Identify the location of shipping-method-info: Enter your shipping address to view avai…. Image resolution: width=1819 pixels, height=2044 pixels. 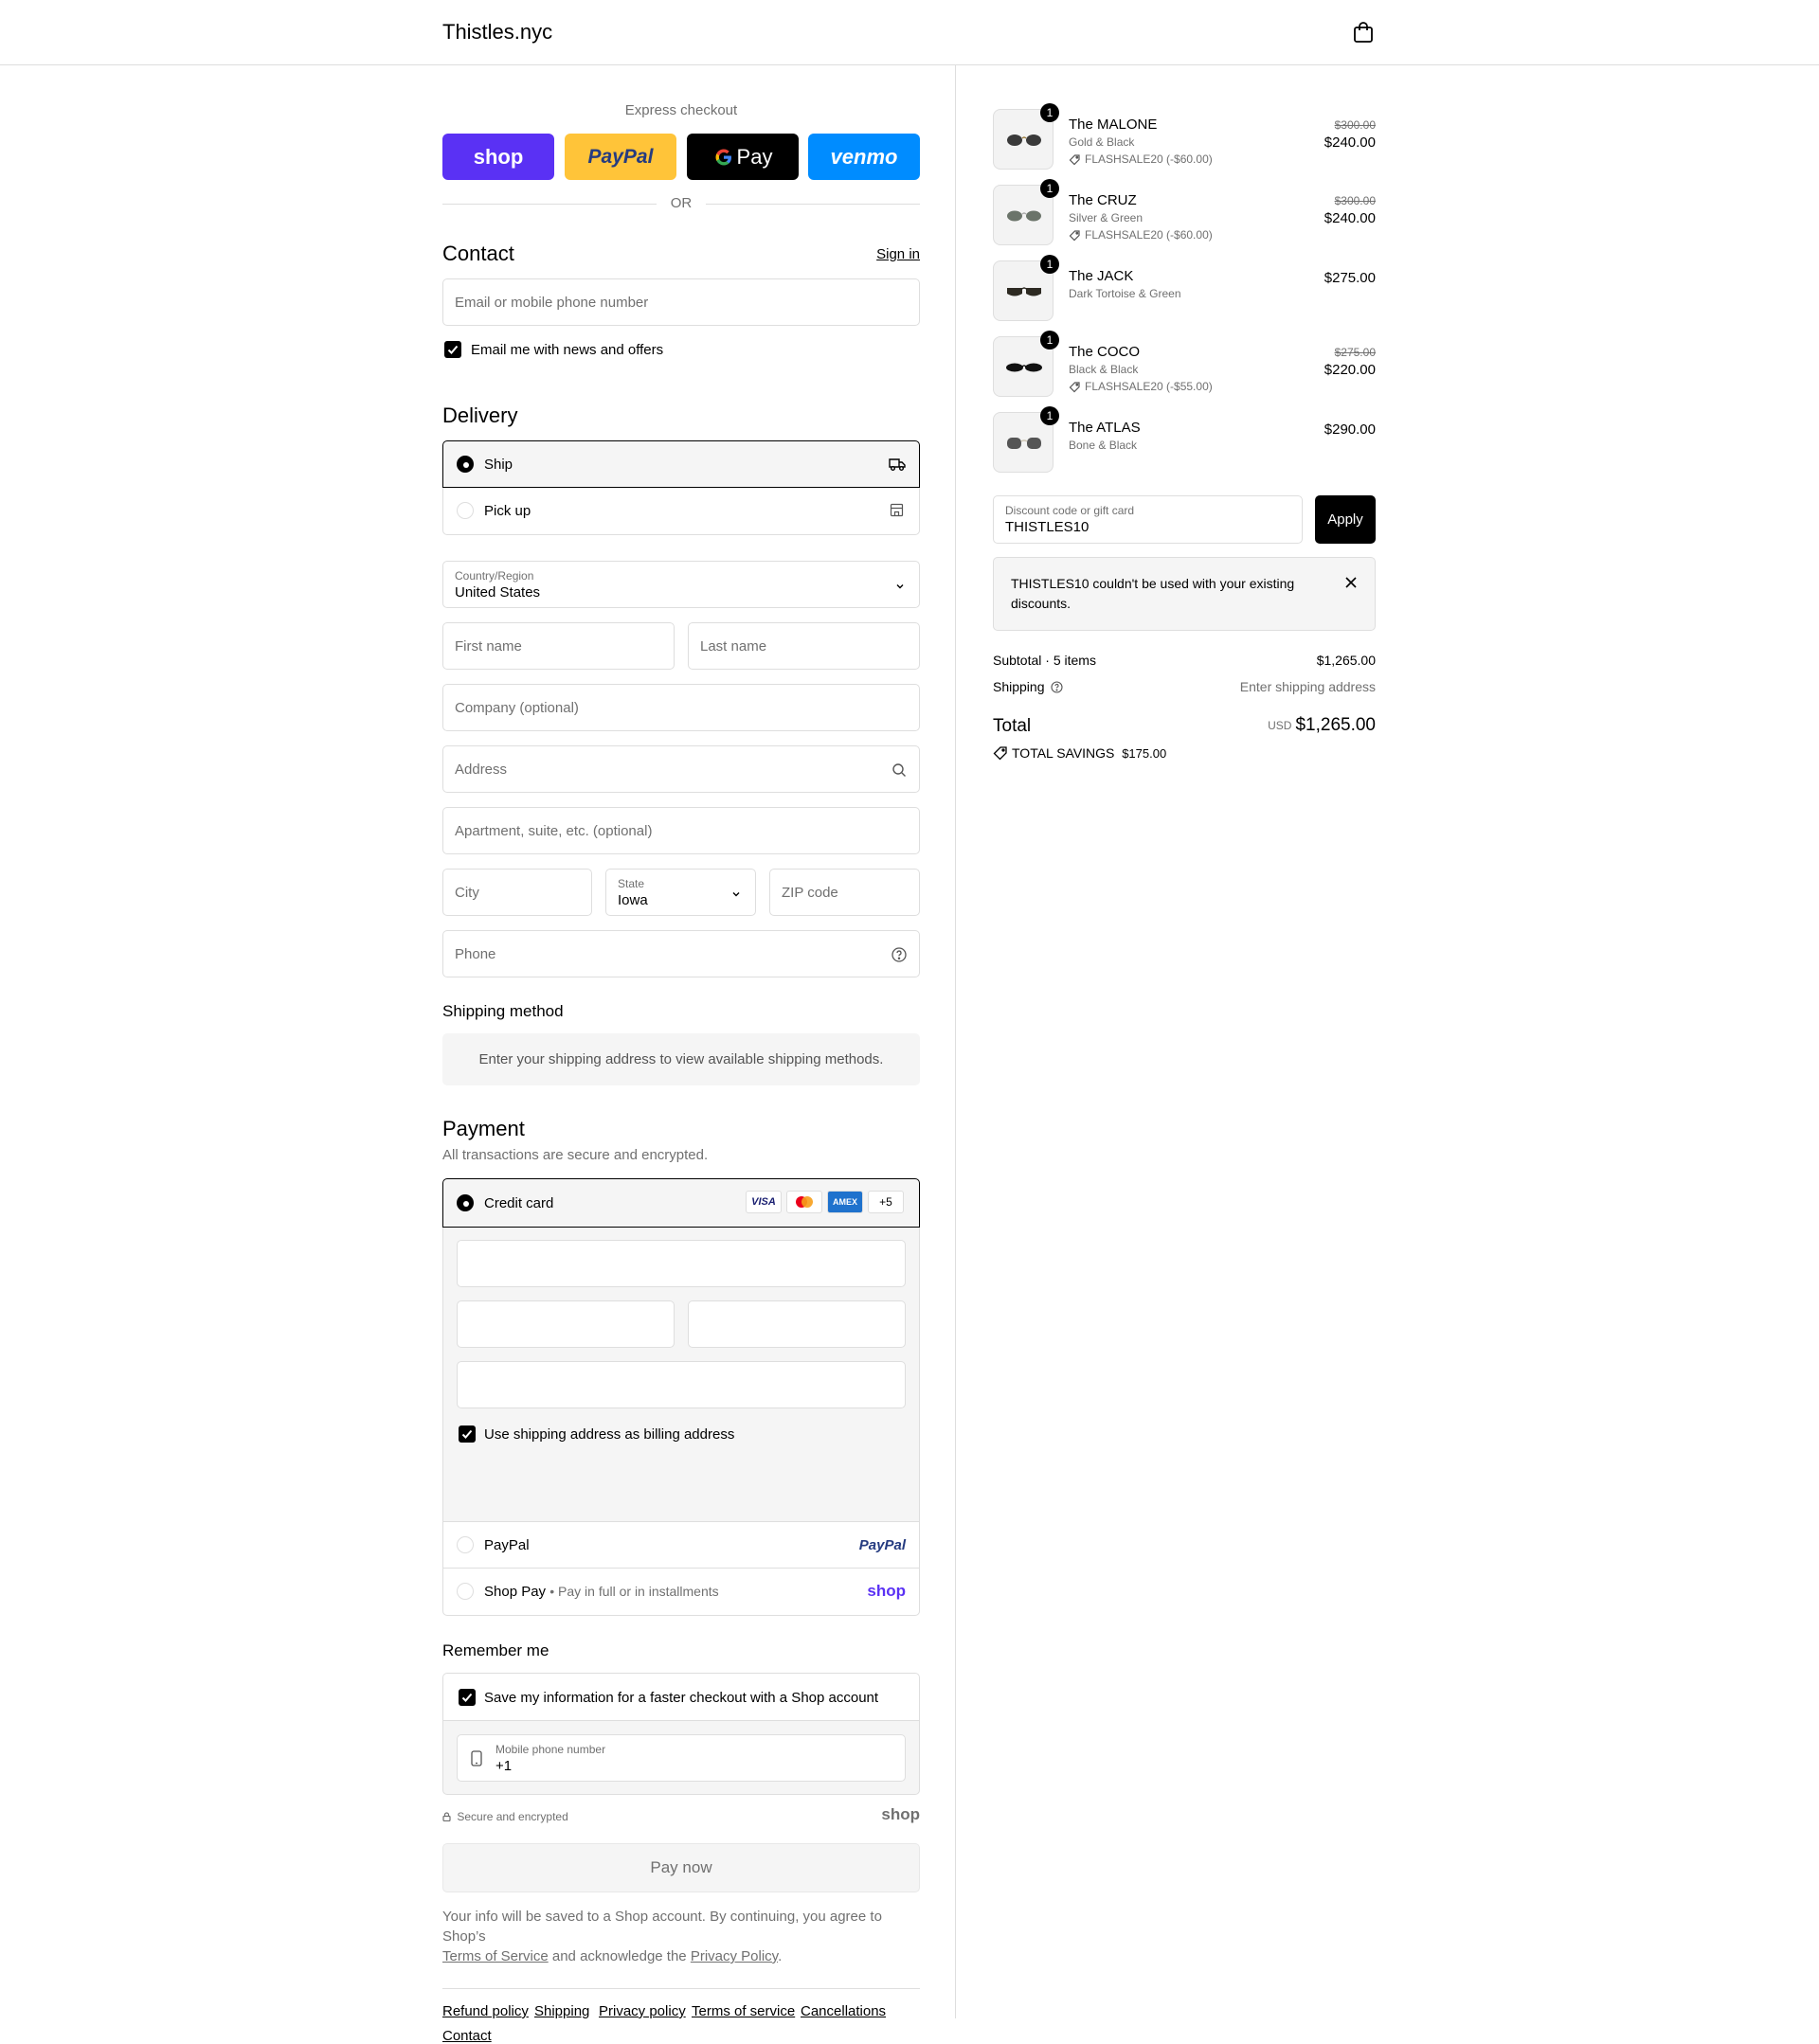
(681, 1059).